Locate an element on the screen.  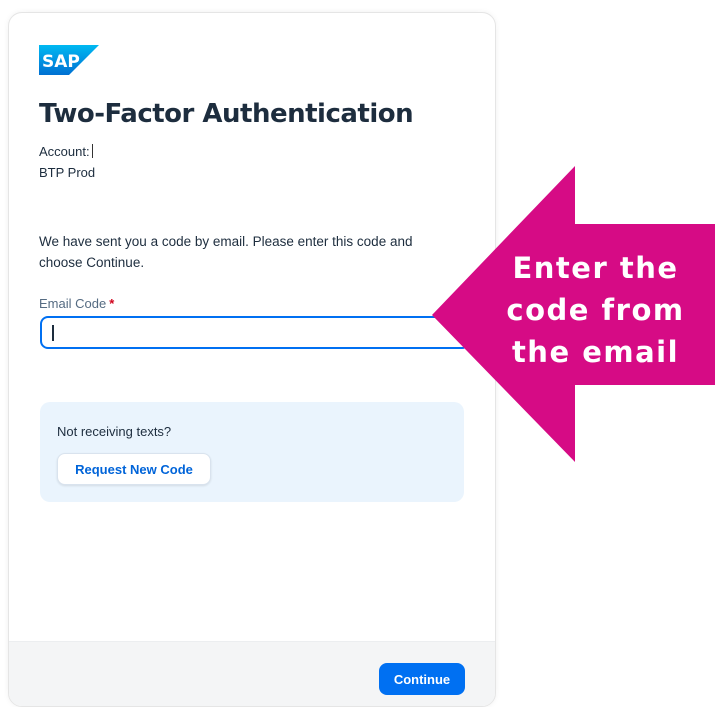
footer-bar: Continue is located at coordinates (252, 673).